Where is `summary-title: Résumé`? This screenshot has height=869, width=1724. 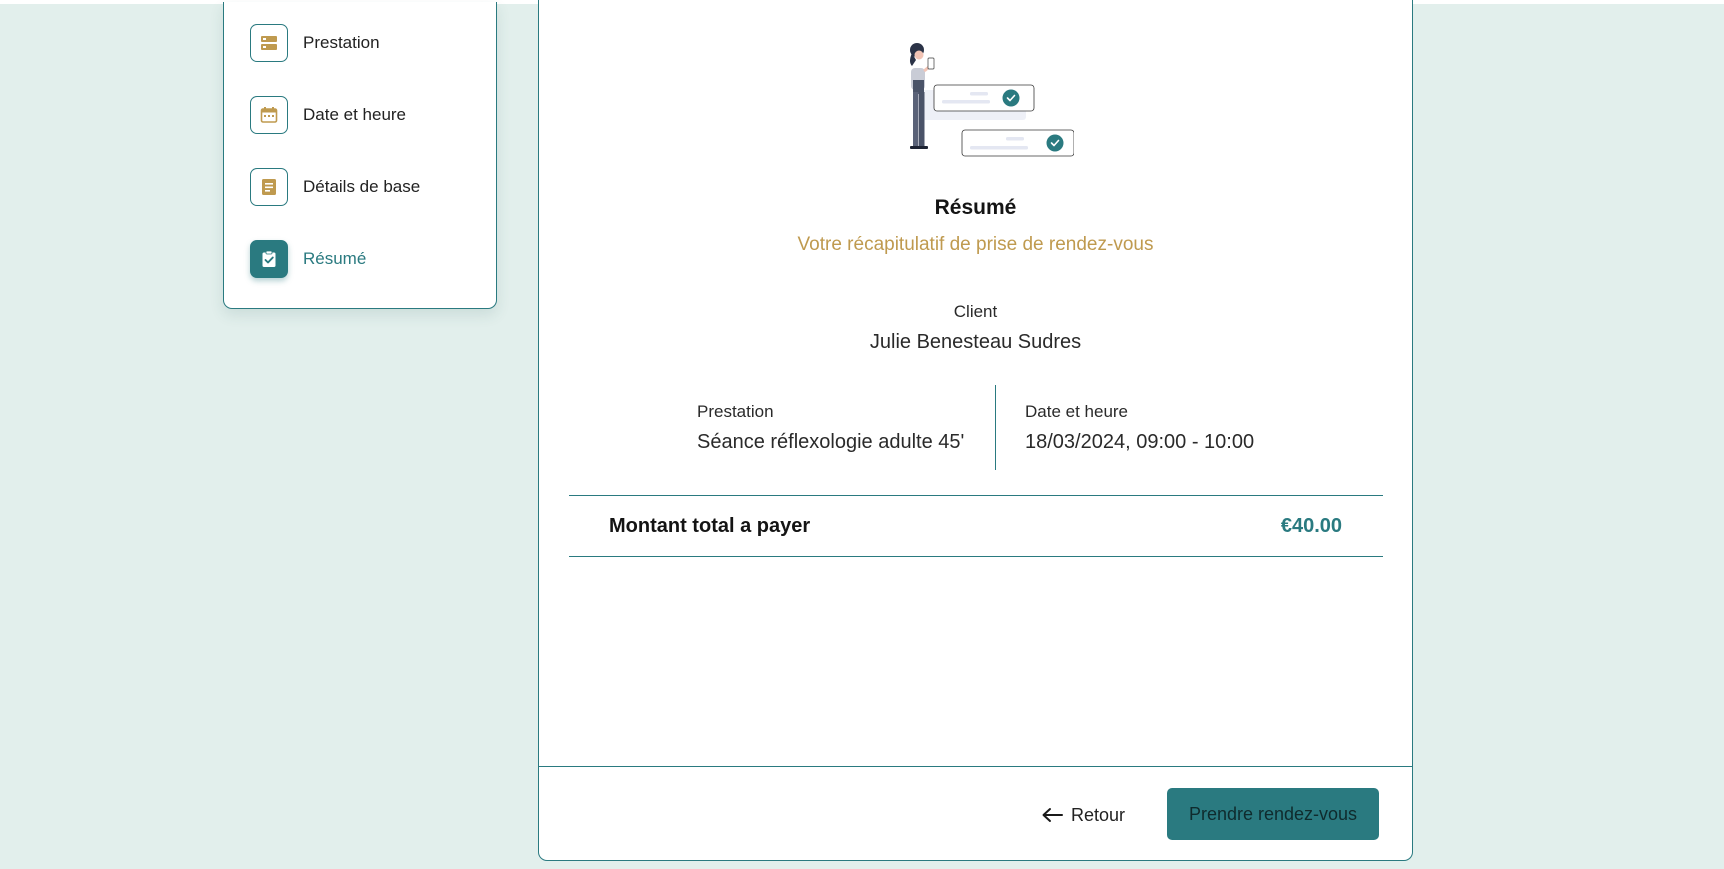 summary-title: Résumé is located at coordinates (975, 207).